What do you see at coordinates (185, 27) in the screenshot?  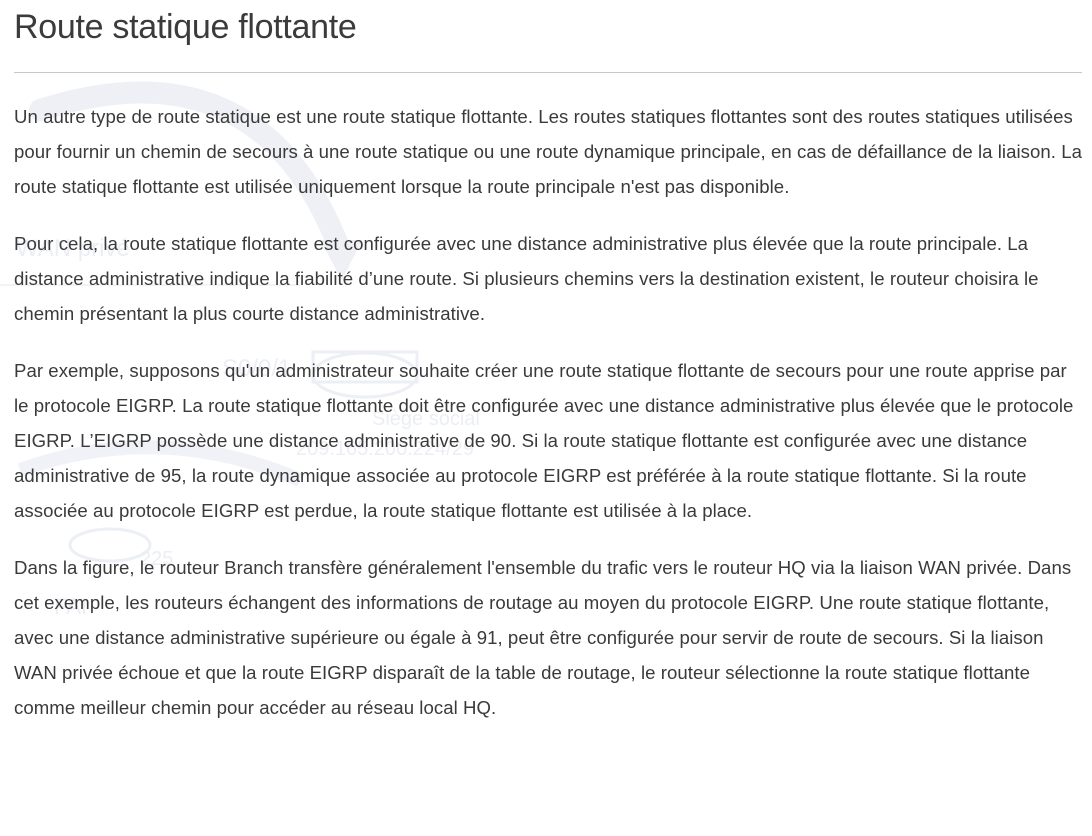 I see `page-title: Route statique flottante` at bounding box center [185, 27].